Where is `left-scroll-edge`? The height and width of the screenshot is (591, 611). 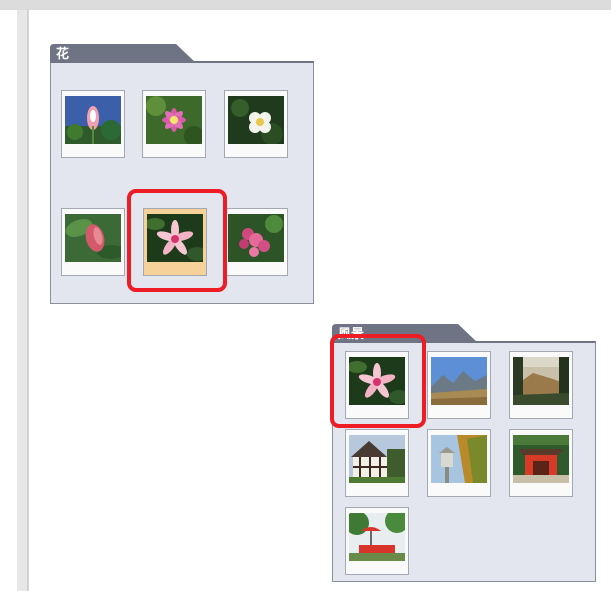
left-scroll-edge is located at coordinates (22, 300).